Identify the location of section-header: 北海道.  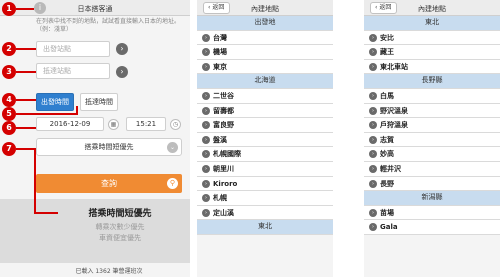
(265, 81).